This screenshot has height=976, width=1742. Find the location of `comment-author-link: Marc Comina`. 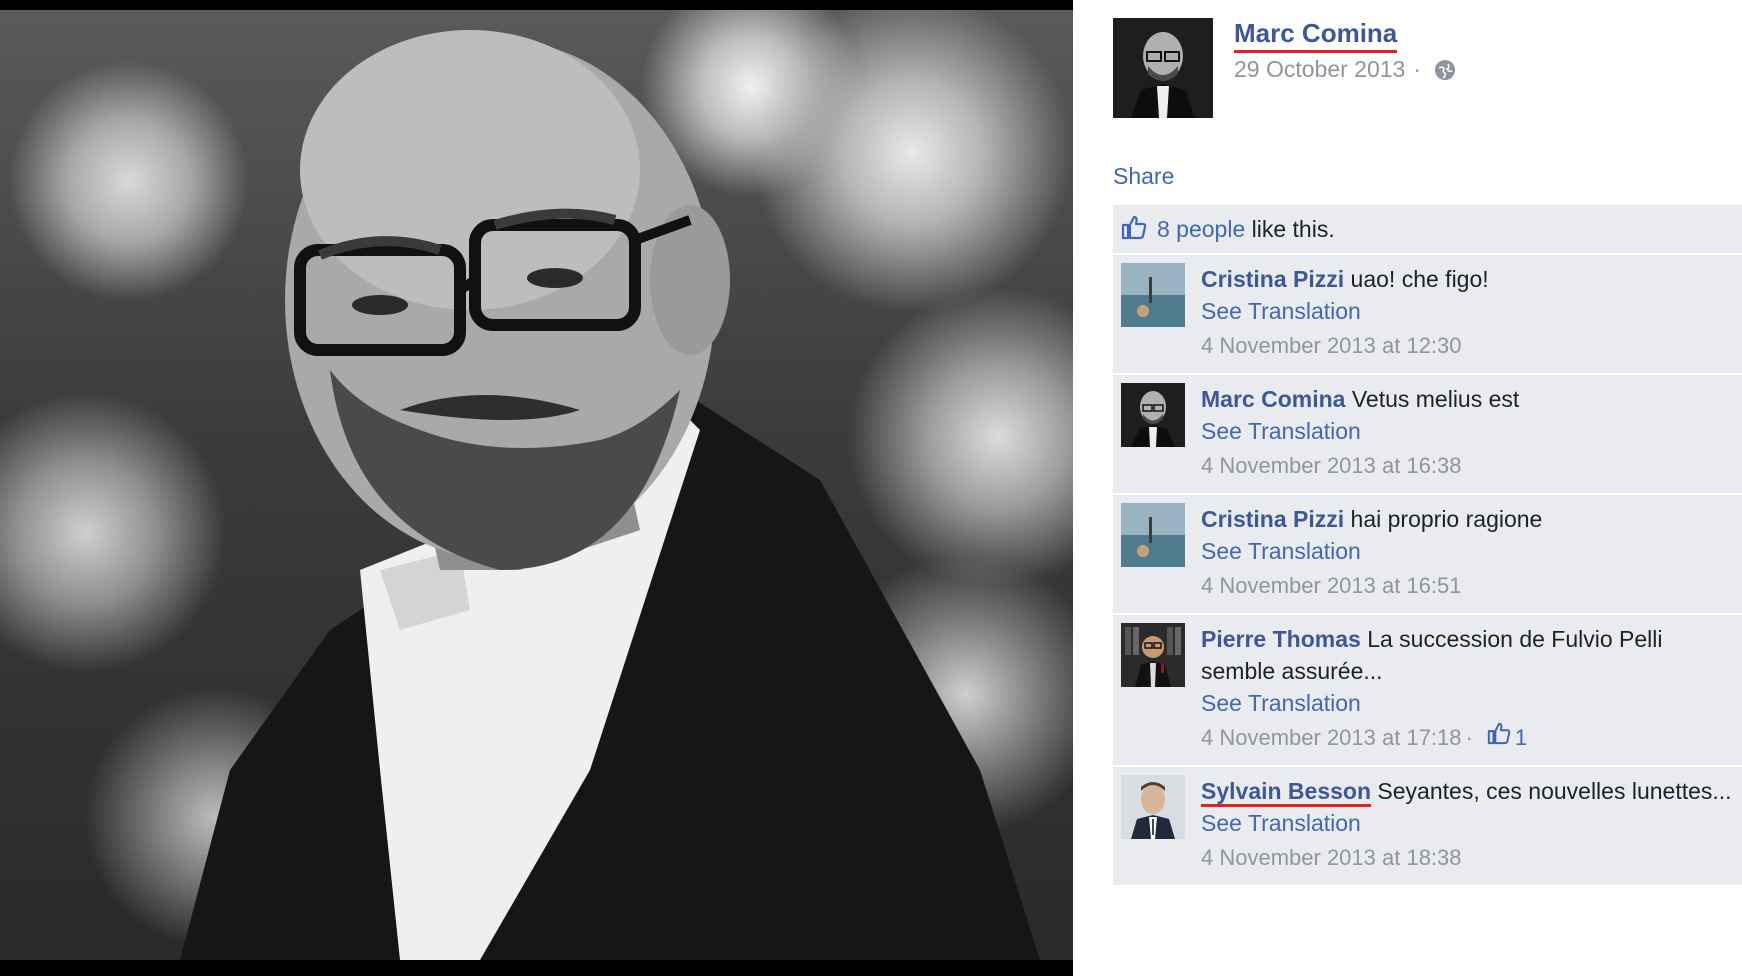

comment-author-link: Marc Comina is located at coordinates (1273, 399).